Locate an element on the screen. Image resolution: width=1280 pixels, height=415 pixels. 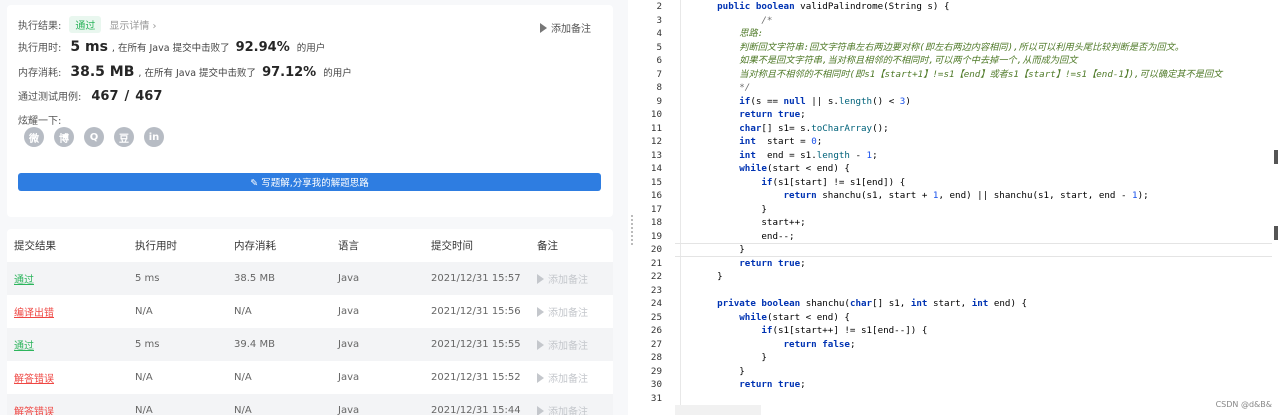
code-line: 30 return true; is located at coordinates (959, 385).